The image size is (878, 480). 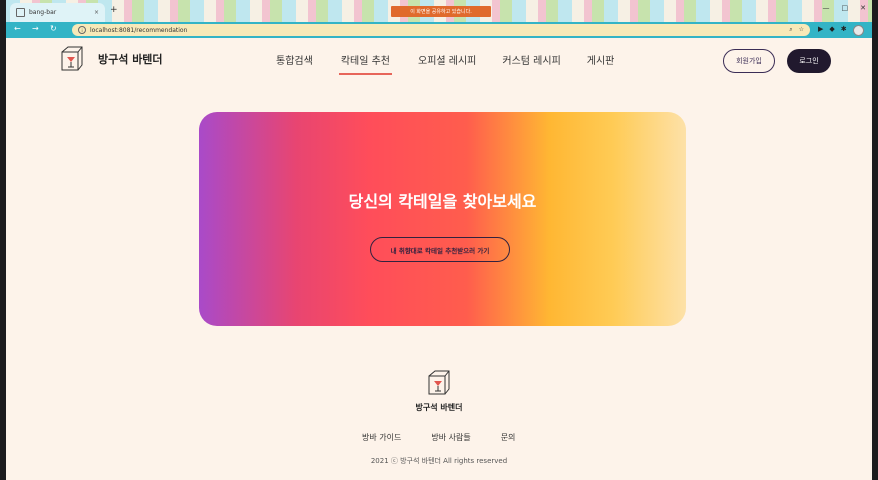 I want to click on extensions-bar: ▶ ◆ ✱, so click(x=841, y=30).